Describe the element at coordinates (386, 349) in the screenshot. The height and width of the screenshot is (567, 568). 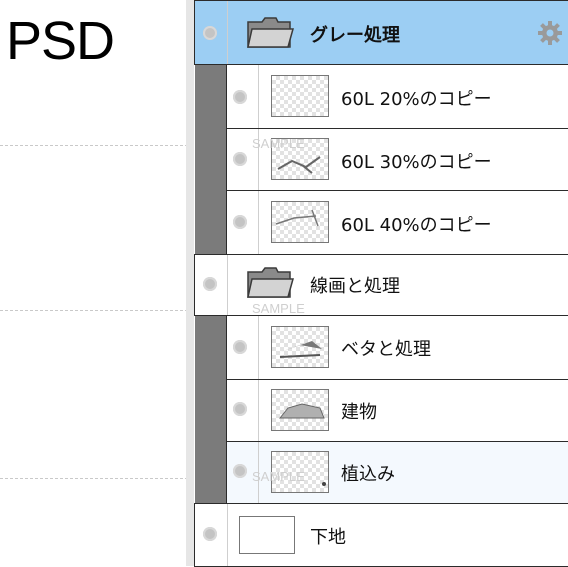
I see `layer-name: ベタと処理` at that location.